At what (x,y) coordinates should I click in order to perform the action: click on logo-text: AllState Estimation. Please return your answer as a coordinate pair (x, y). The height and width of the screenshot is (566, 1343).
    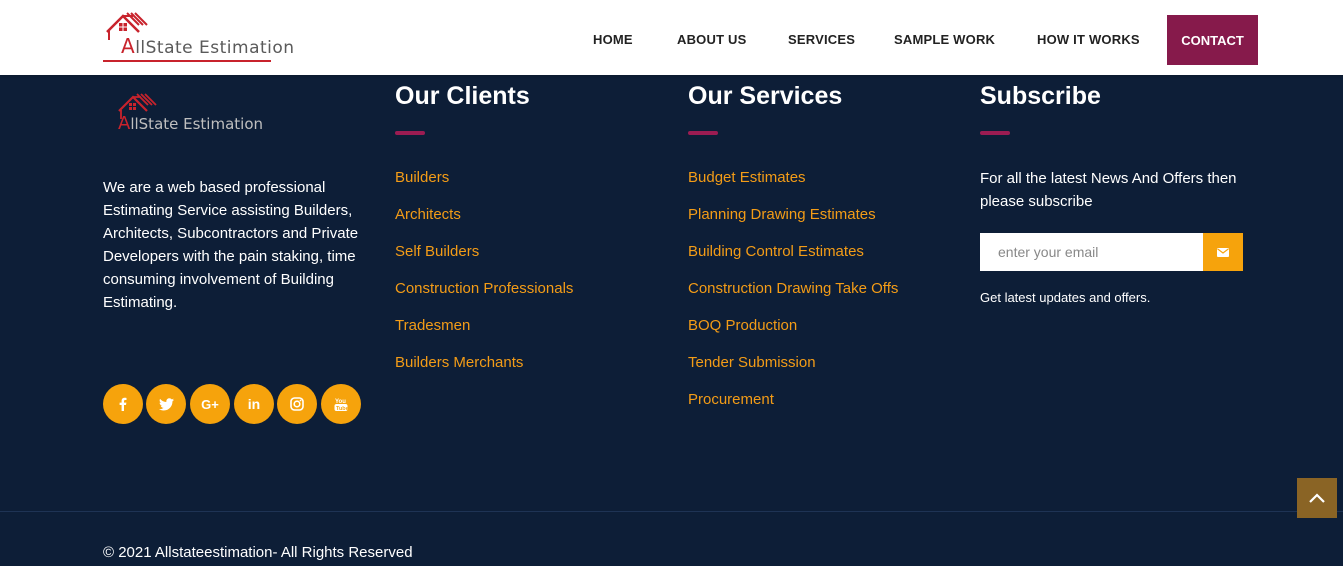
    Looking at the image, I should click on (208, 46).